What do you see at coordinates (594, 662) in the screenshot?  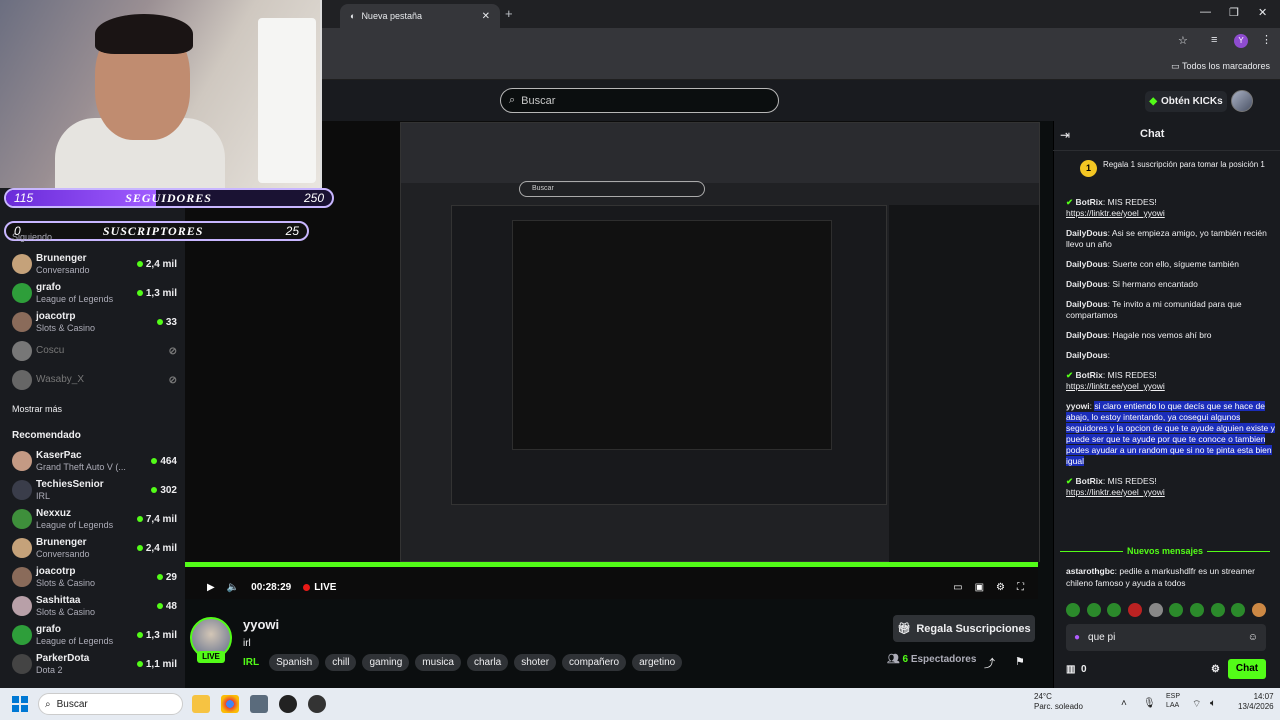 I see `stream-tag: compañero` at bounding box center [594, 662].